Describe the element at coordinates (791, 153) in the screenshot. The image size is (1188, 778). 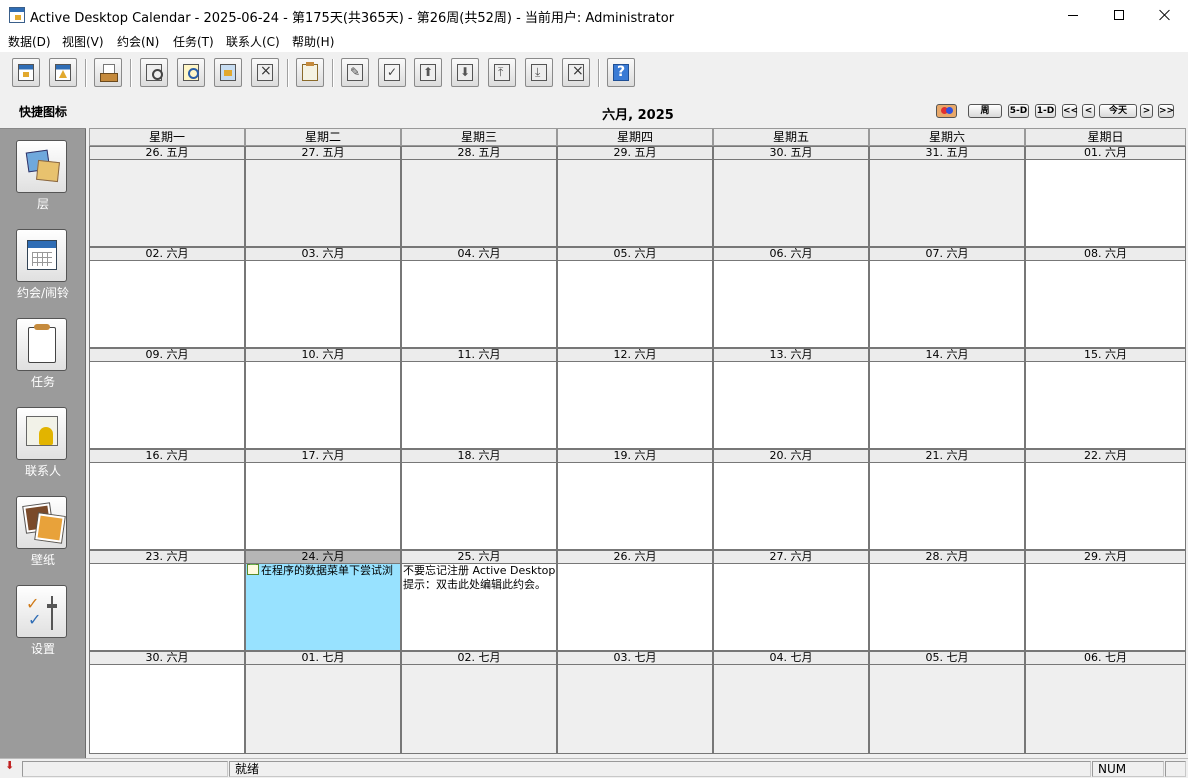
I see `day-cell-date: 30. 五月` at that location.